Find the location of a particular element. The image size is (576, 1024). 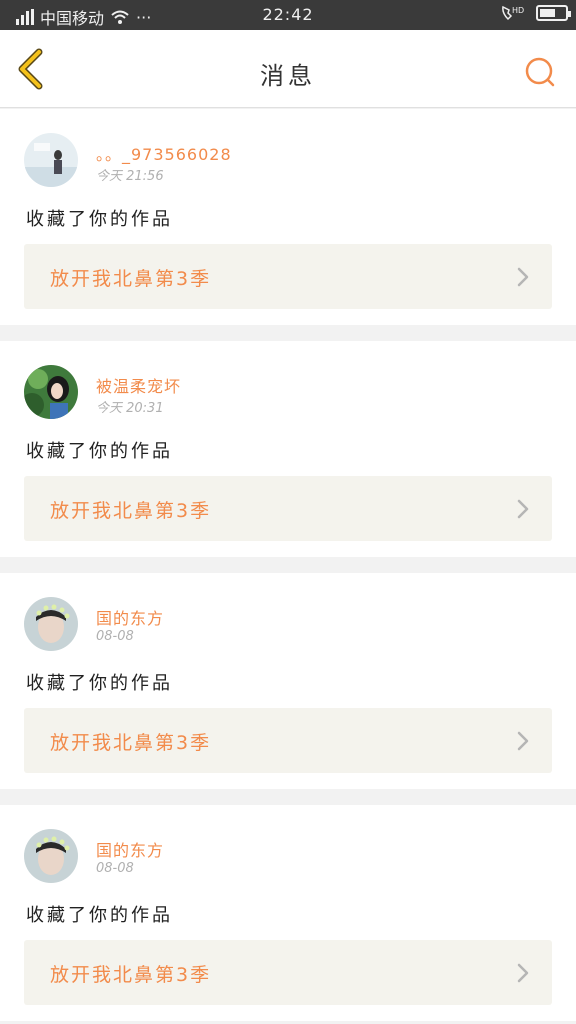

timestamp: 今天 21:56 is located at coordinates (130, 176).